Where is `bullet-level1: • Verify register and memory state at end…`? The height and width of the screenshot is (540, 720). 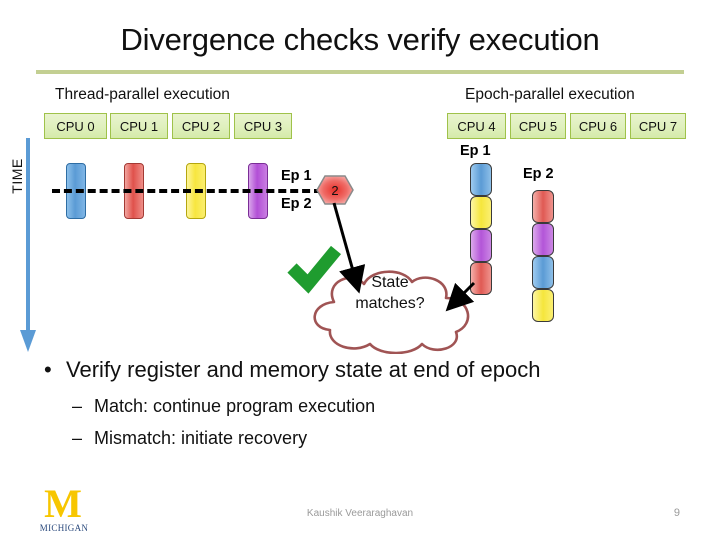
bullet-level1: • Verify register and memory state at end… is located at coordinates (364, 370).